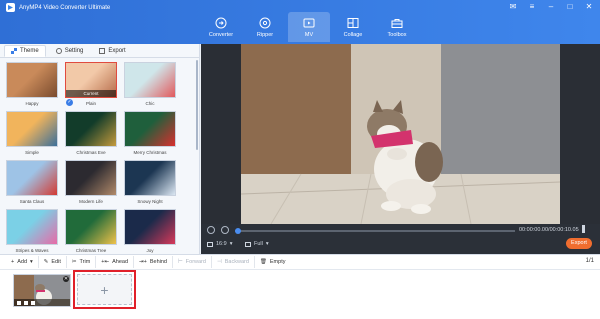 The height and width of the screenshot is (319, 600). I want to click on time-display: 00:00:00.00/00:00:10.05, so click(549, 230).